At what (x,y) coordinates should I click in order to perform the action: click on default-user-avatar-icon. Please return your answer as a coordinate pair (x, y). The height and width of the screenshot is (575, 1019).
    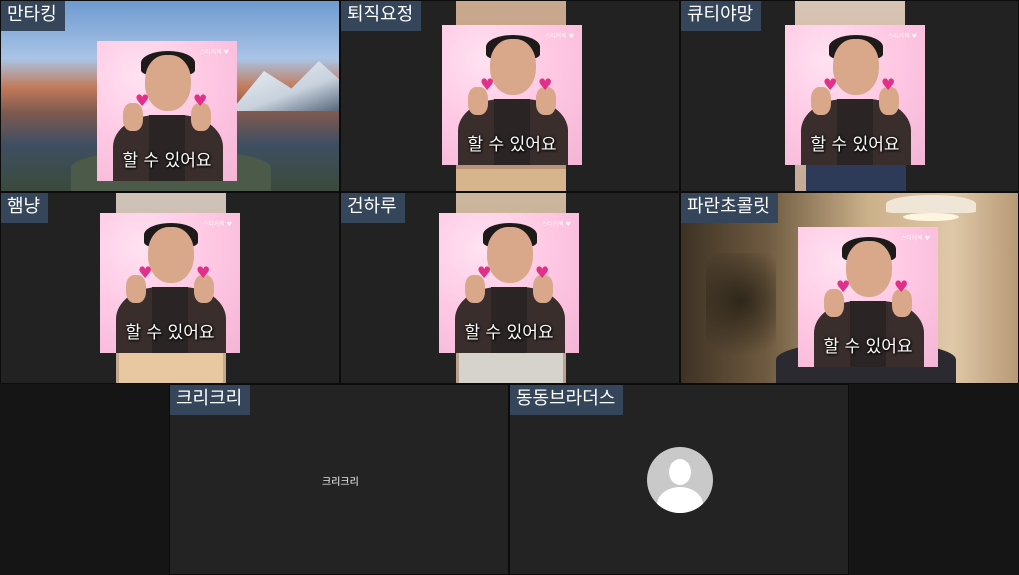
    Looking at the image, I should click on (680, 480).